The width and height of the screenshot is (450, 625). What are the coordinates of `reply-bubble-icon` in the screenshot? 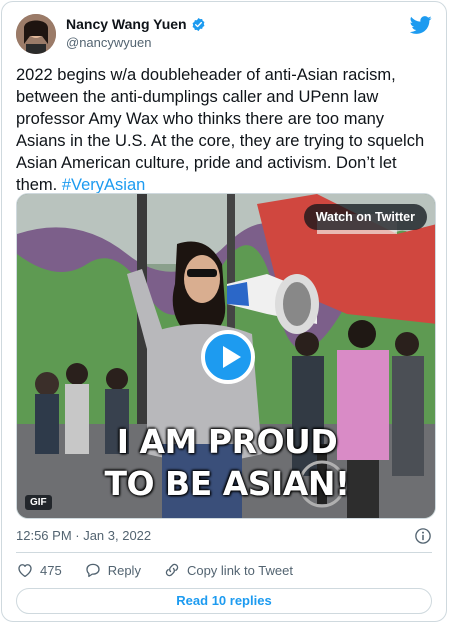 It's located at (93, 570).